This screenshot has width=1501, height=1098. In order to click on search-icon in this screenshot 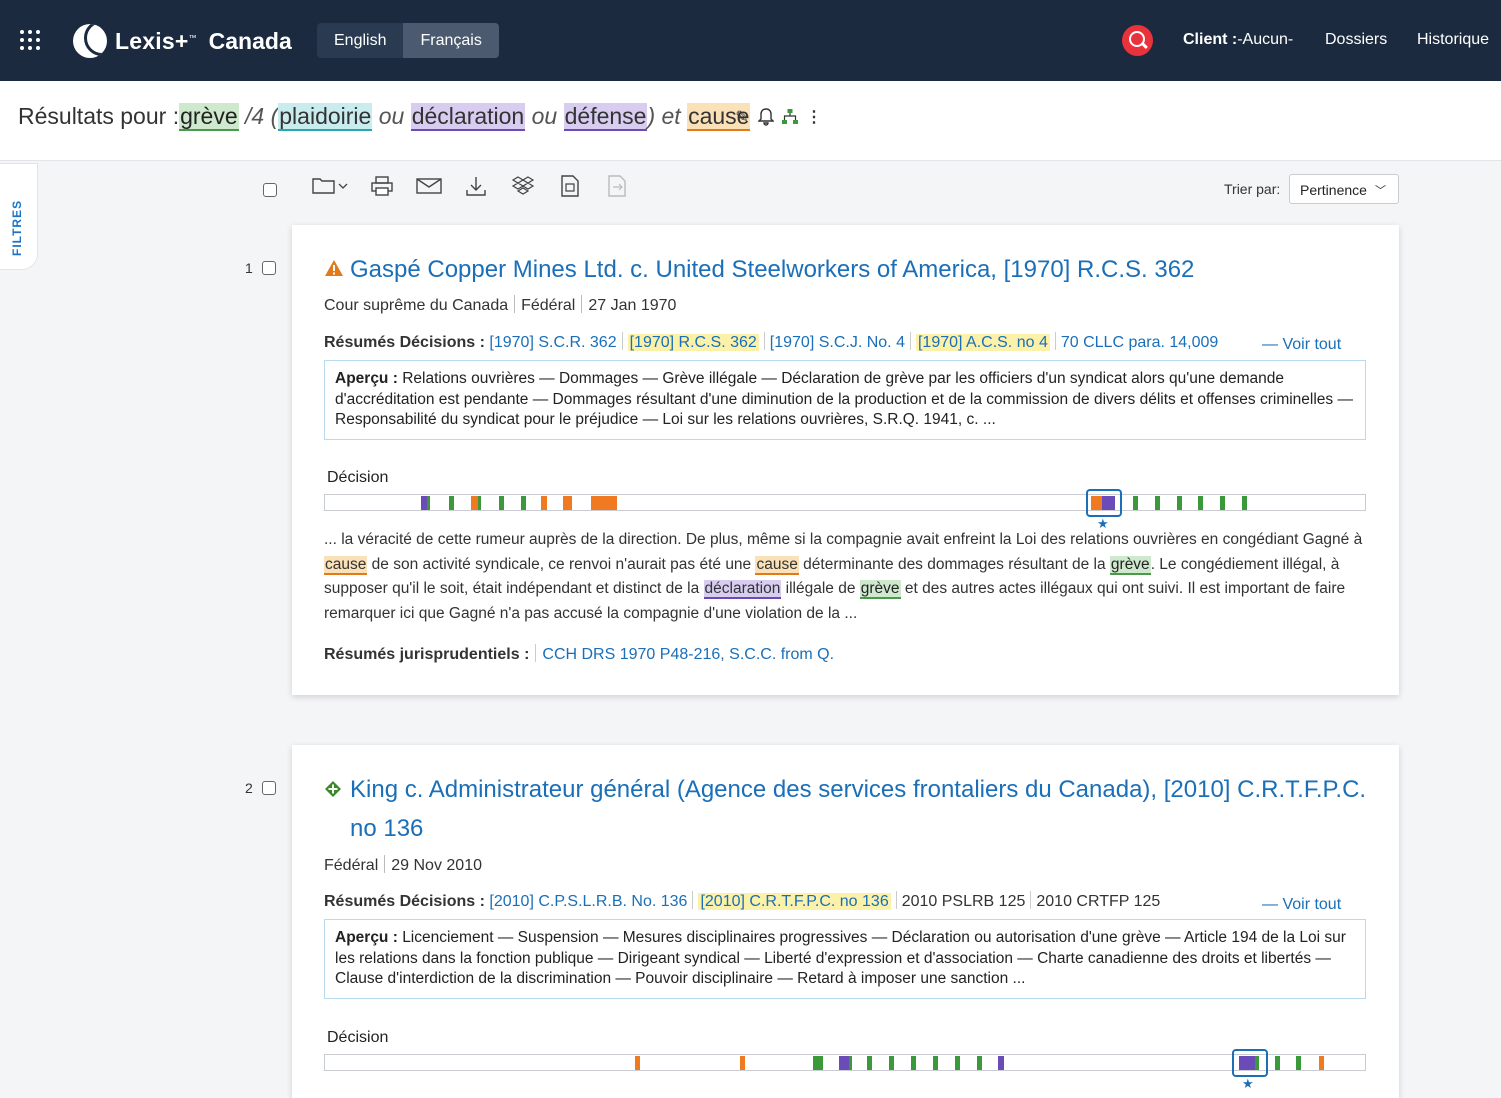, I will do `click(1137, 40)`.